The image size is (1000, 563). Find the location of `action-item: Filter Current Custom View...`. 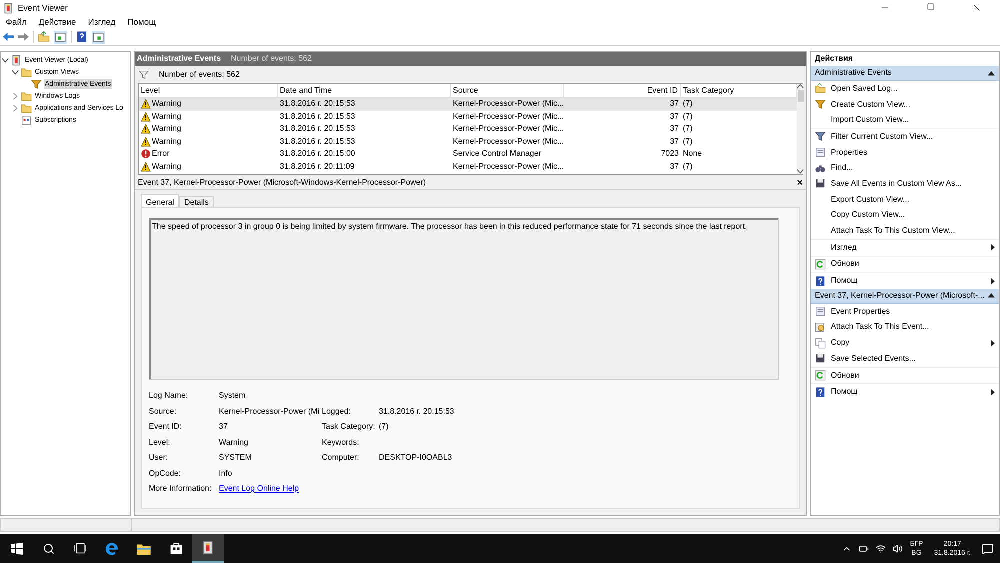

action-item: Filter Current Custom View... is located at coordinates (905, 137).